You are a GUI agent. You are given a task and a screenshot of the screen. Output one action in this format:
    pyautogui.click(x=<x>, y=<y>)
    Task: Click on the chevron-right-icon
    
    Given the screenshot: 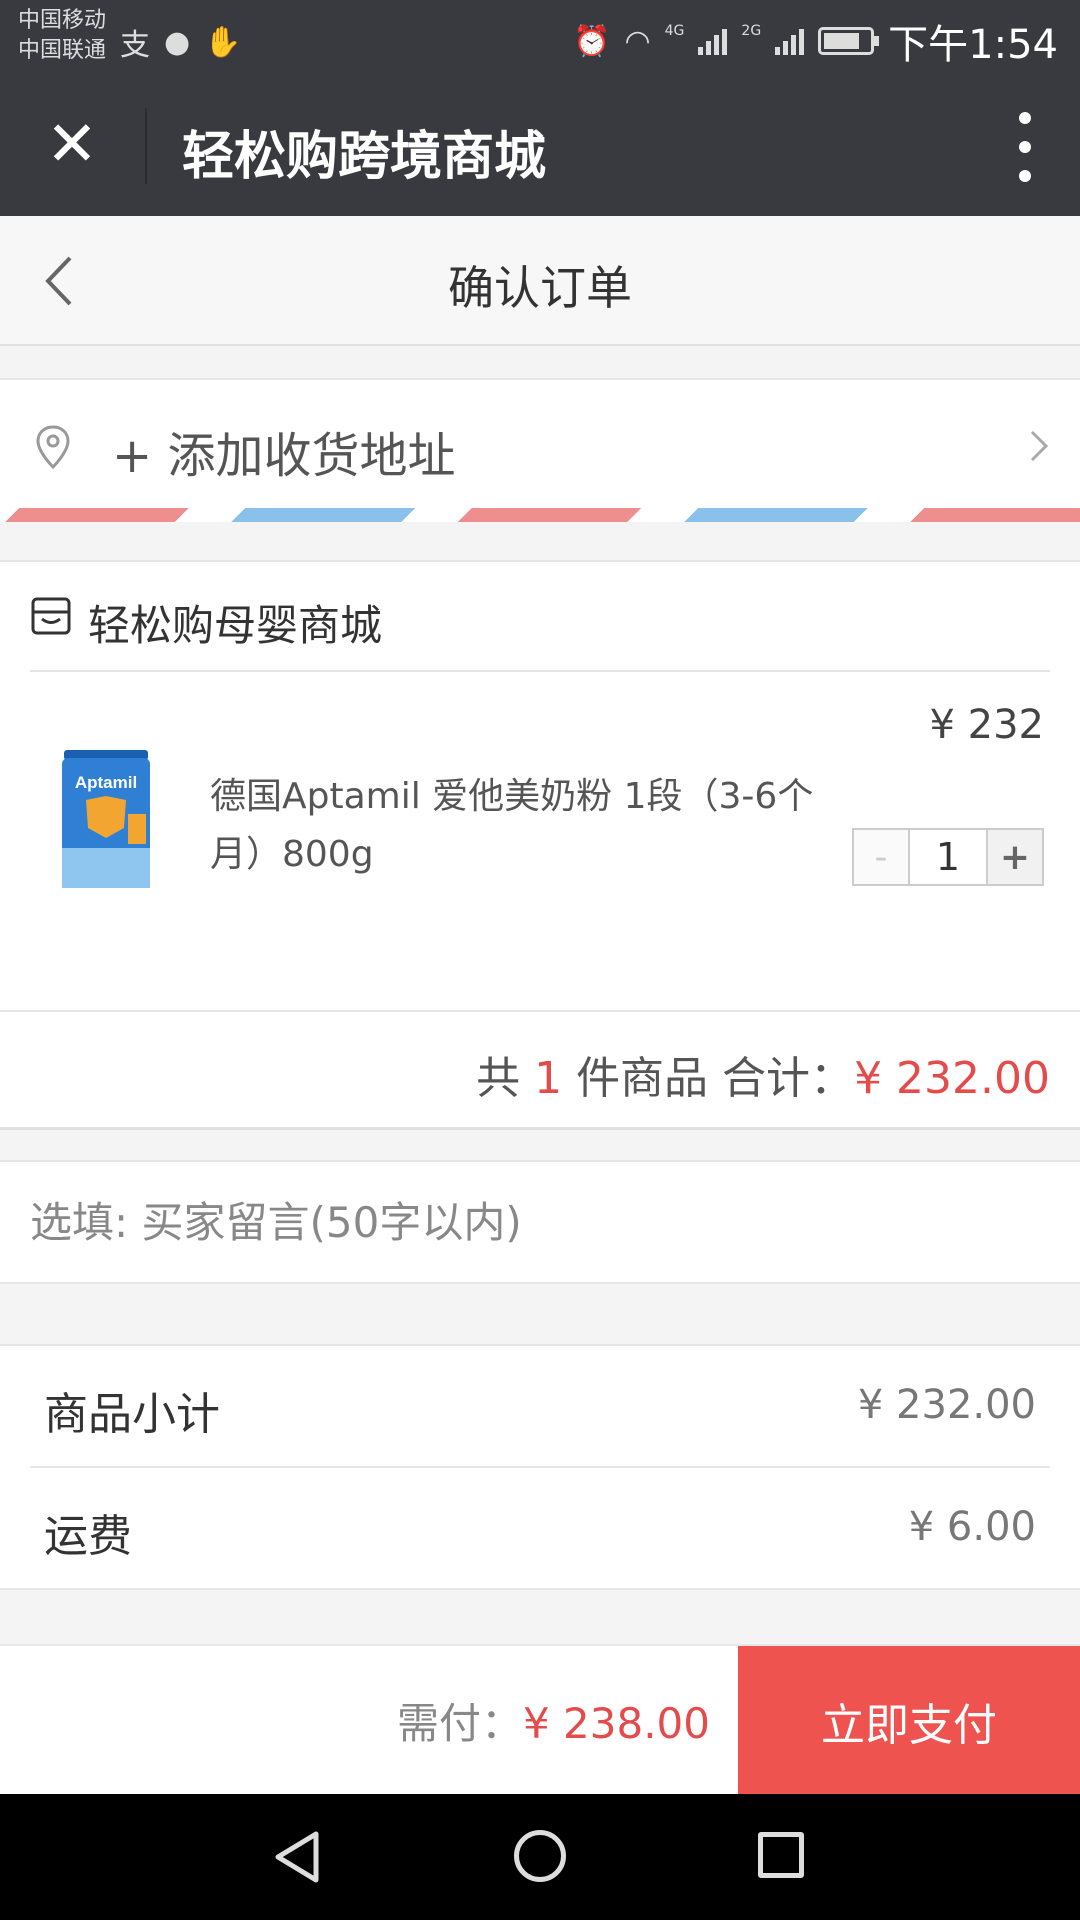 What is the action you would take?
    pyautogui.click(x=1039, y=446)
    